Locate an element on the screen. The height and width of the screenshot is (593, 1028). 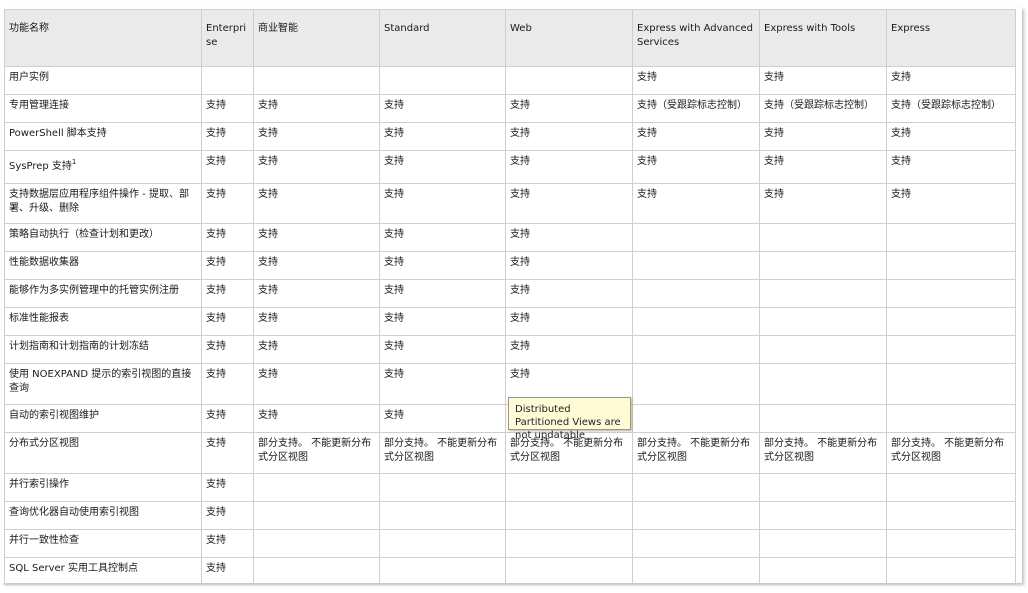
feature-name: 使用 NOEXPAND 提示的索引视图的直接查询 is located at coordinates (103, 384).